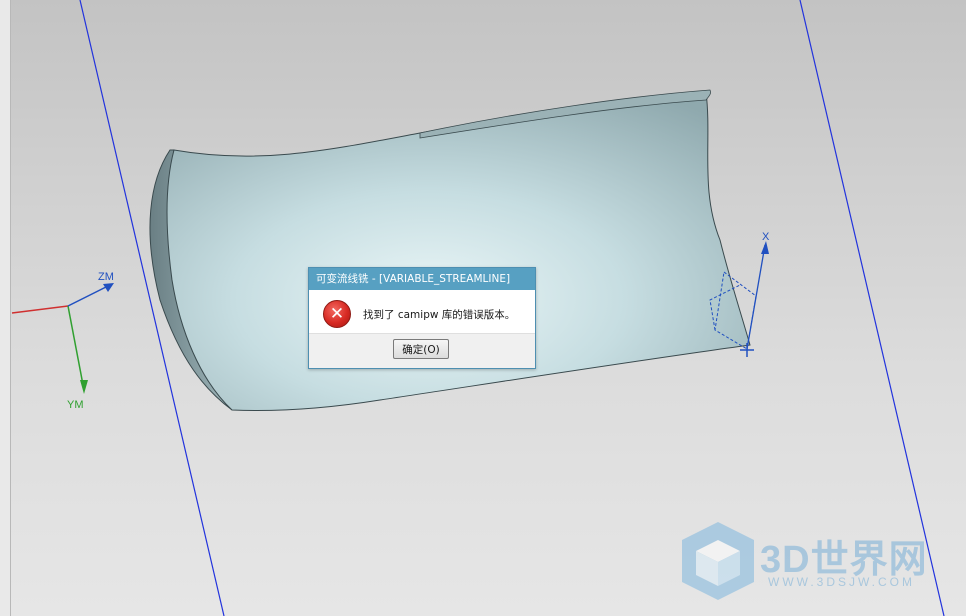 This screenshot has height=616, width=966. Describe the element at coordinates (422, 279) in the screenshot. I see `dialog-title: 可变流线铣 - [VARIABLE_STREAMLINE]` at that location.